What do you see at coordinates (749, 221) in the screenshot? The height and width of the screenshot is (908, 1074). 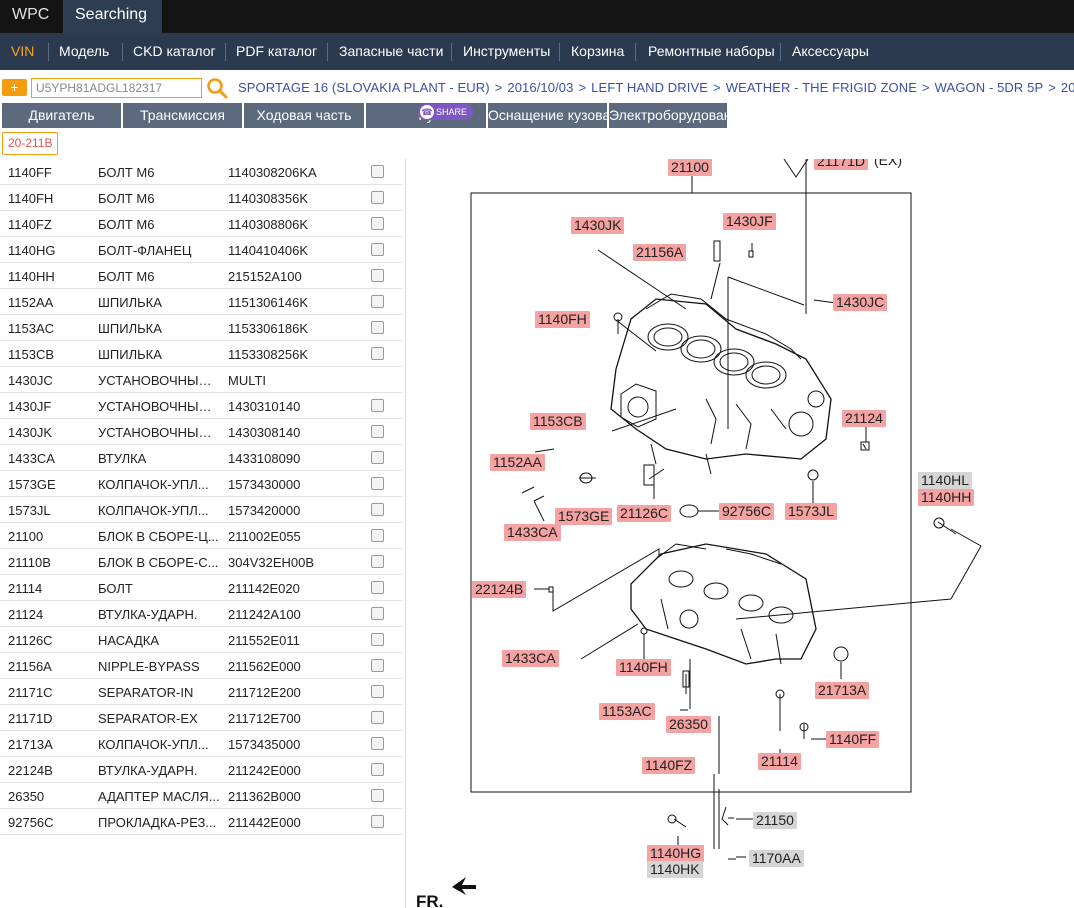 I see `callout-1430jf: 1430JF` at bounding box center [749, 221].